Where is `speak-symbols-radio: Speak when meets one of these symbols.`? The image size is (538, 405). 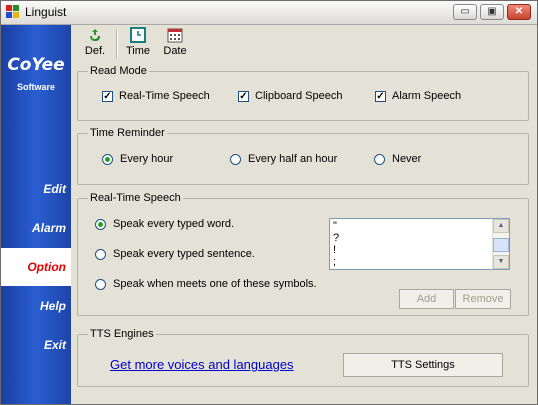
speak-symbols-radio: Speak when meets one of these symbols. is located at coordinates (206, 284).